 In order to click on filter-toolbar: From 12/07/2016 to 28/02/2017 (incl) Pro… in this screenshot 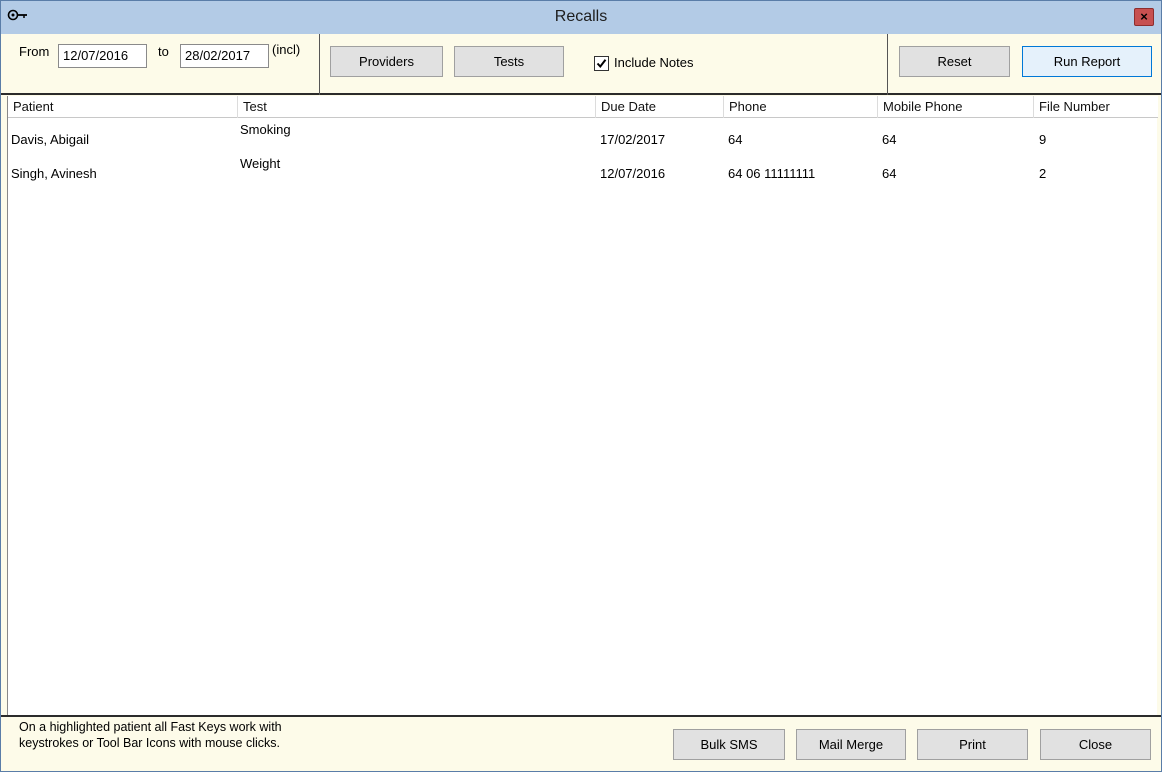, I will do `click(581, 64)`.